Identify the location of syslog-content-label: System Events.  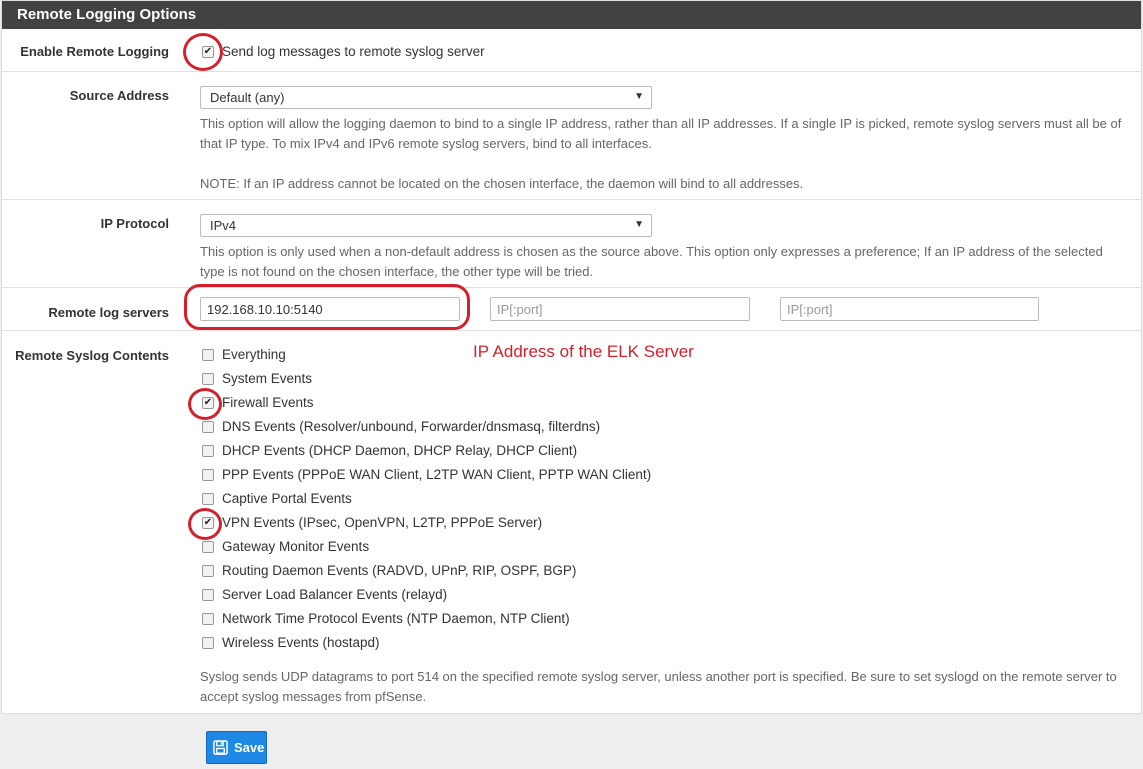
(267, 378).